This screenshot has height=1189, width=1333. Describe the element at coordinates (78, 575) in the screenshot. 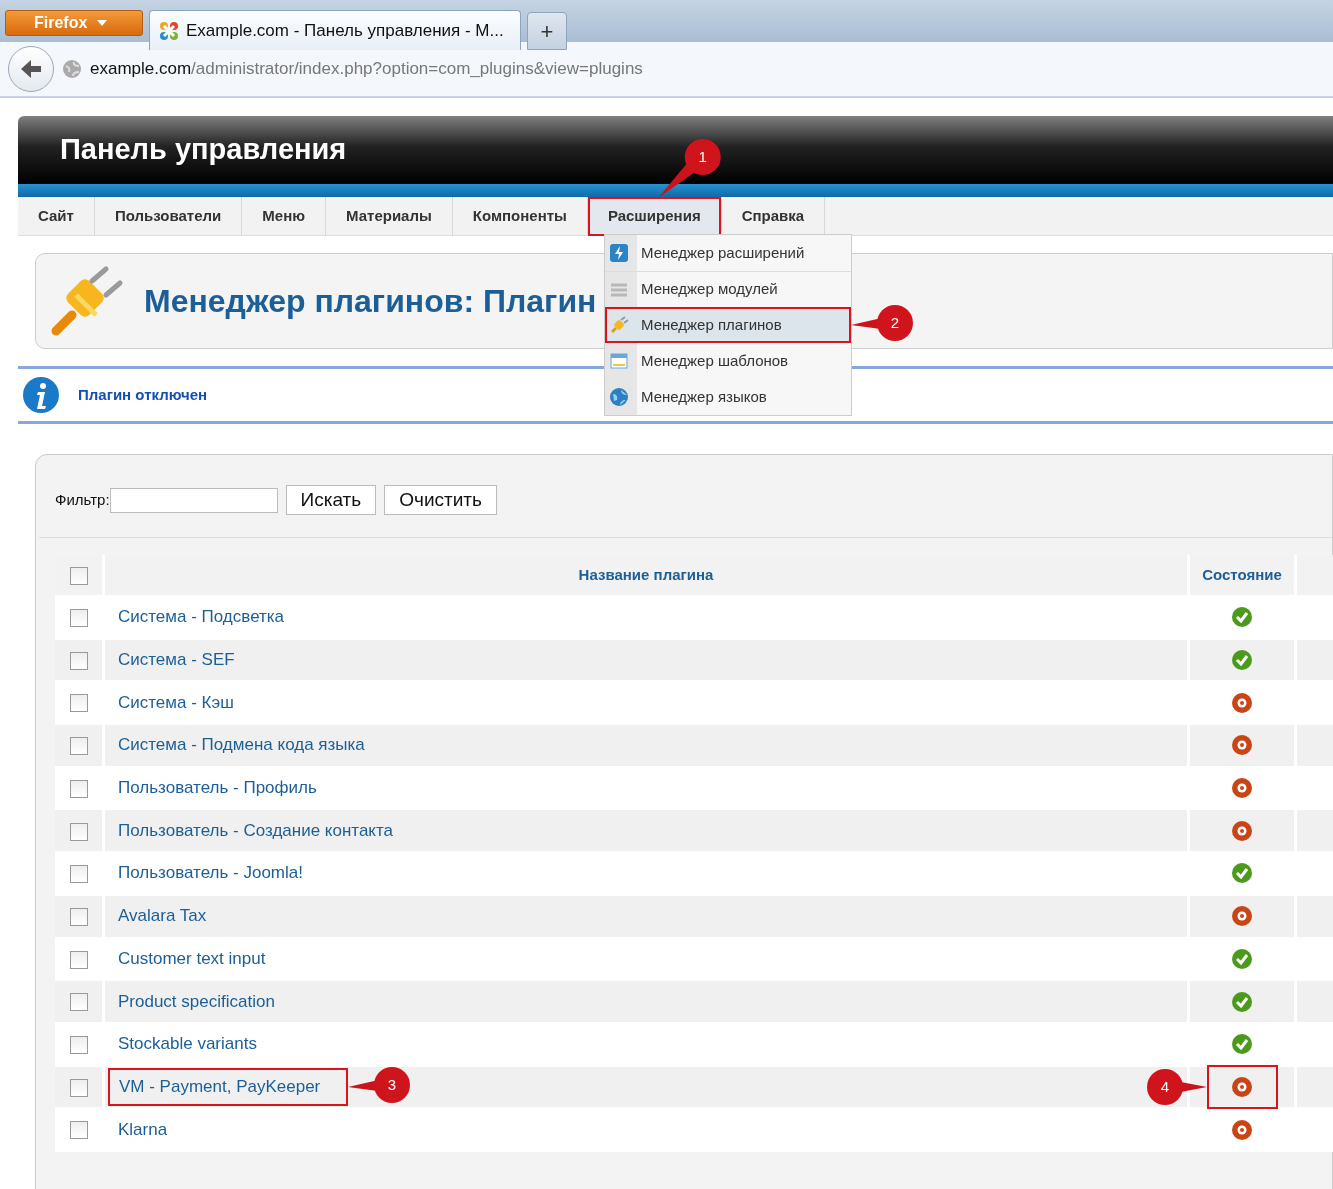

I see `select-all-checkbox` at that location.